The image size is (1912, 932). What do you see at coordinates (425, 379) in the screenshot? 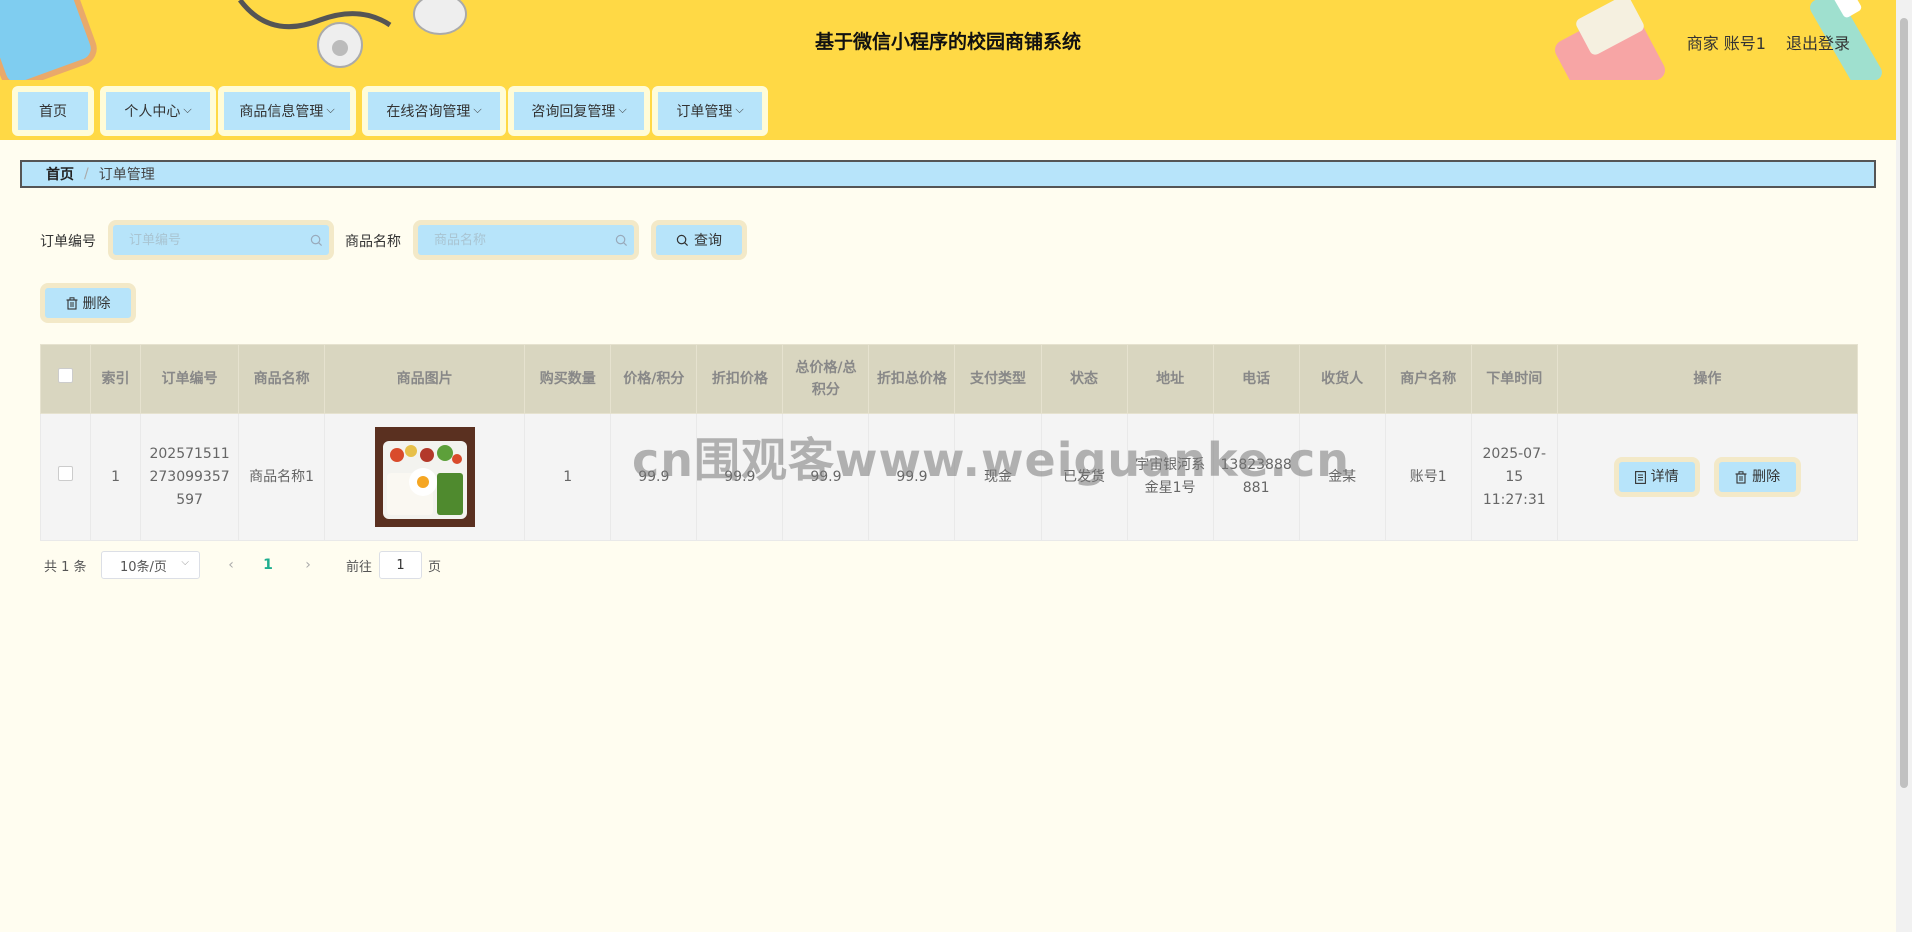
I see `column-header: 商品图片` at bounding box center [425, 379].